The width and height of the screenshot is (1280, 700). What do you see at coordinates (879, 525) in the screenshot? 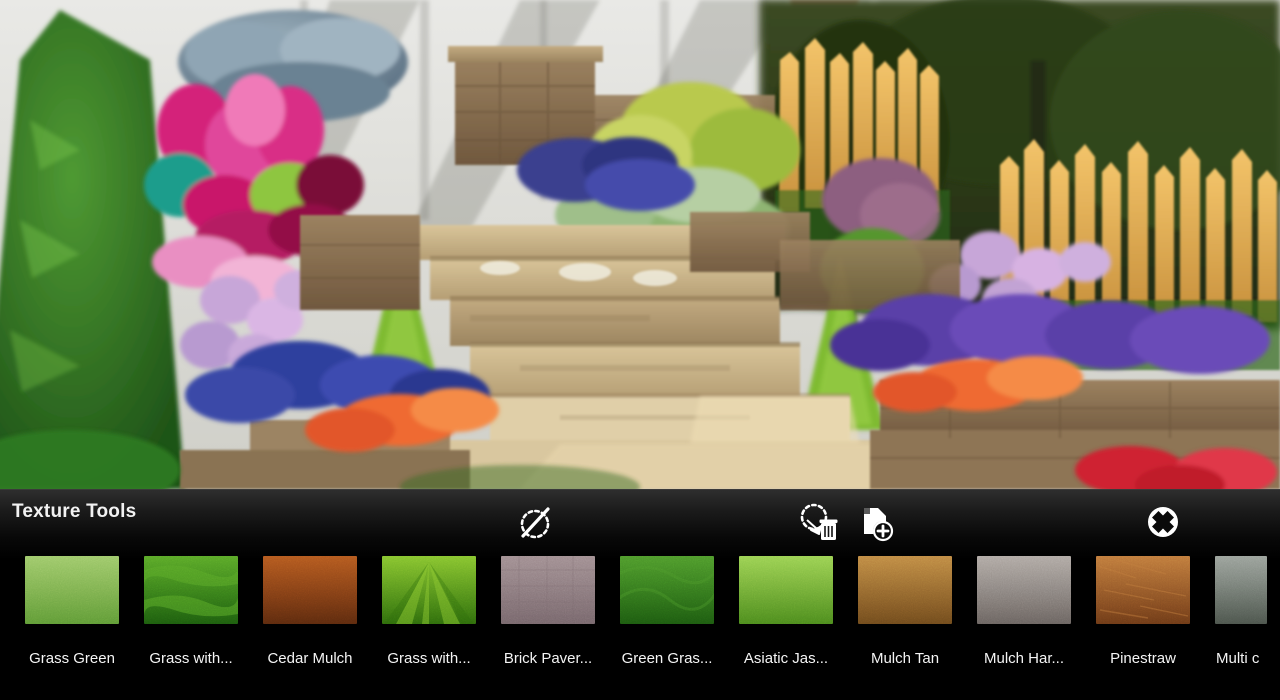
I see `add-texture-icon` at bounding box center [879, 525].